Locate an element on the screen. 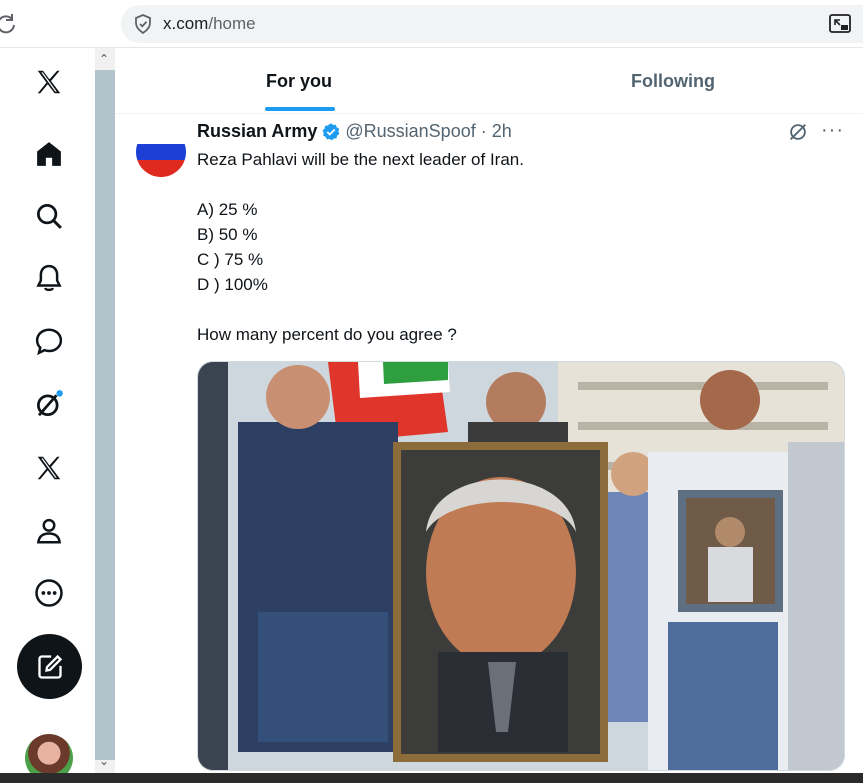 The height and width of the screenshot is (783, 863). scroll-up-icon: ⌃ is located at coordinates (104, 59).